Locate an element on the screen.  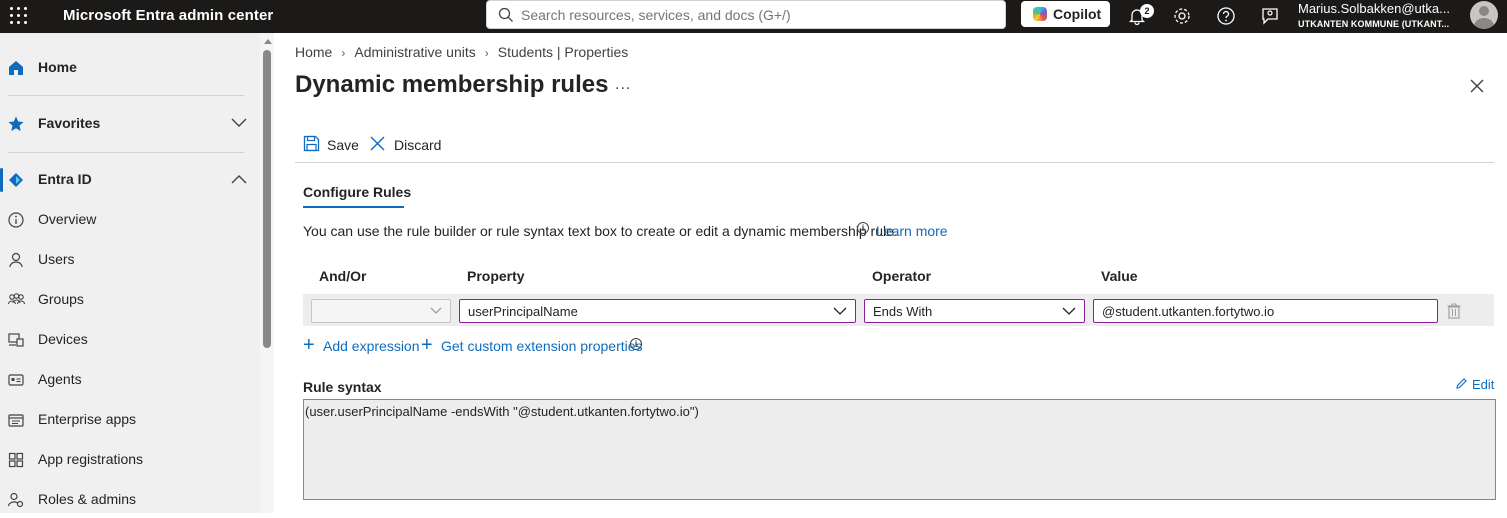
sidebar-item-label: Users is located at coordinates (56, 259).